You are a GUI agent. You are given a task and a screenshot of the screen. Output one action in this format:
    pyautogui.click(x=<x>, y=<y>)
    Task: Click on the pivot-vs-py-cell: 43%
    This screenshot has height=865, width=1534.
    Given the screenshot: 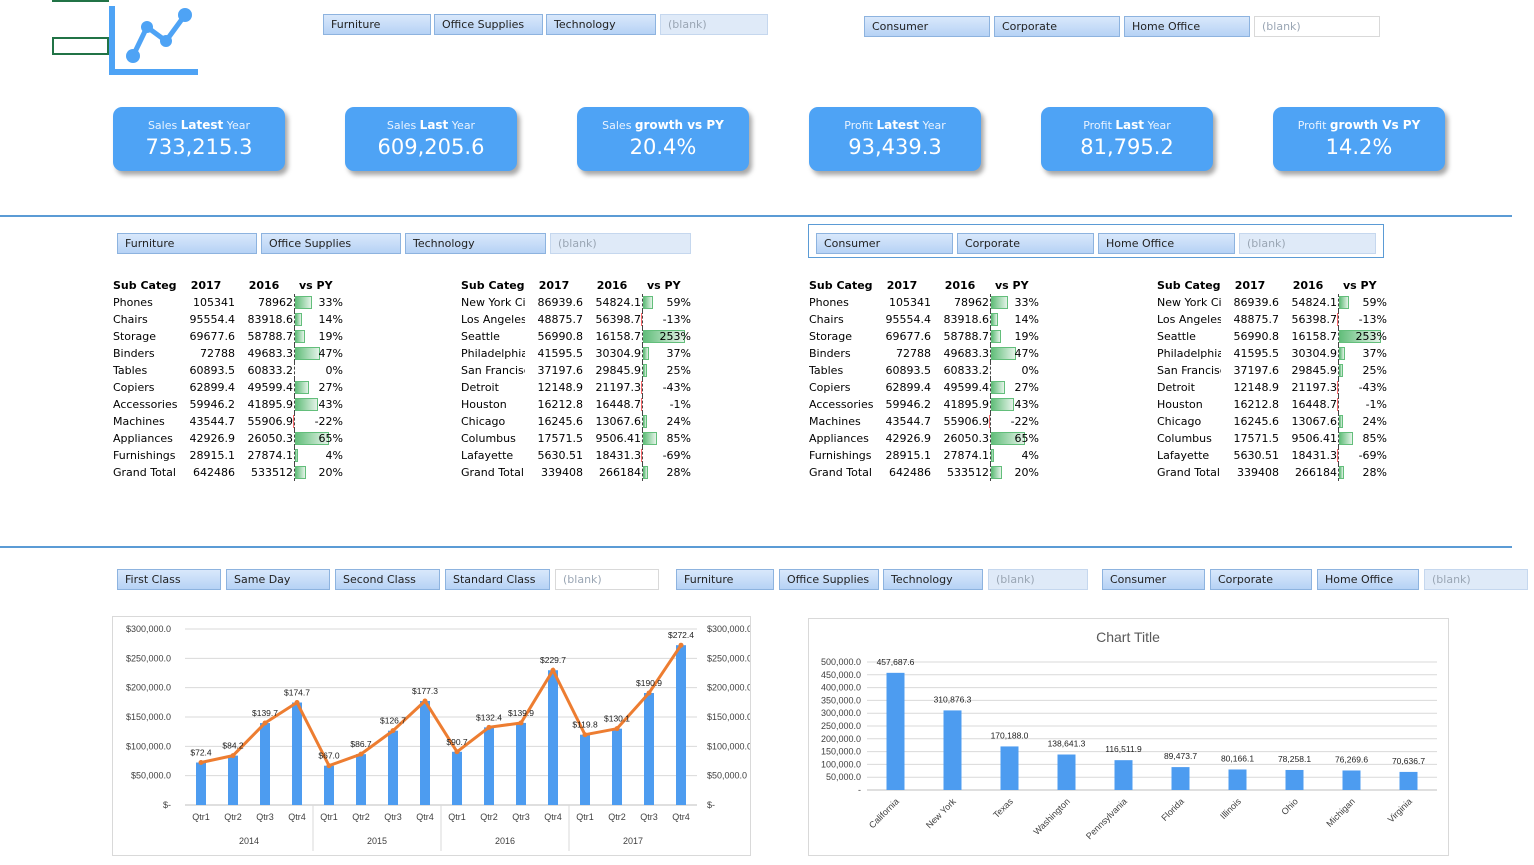 What is the action you would take?
    pyautogui.click(x=318, y=404)
    